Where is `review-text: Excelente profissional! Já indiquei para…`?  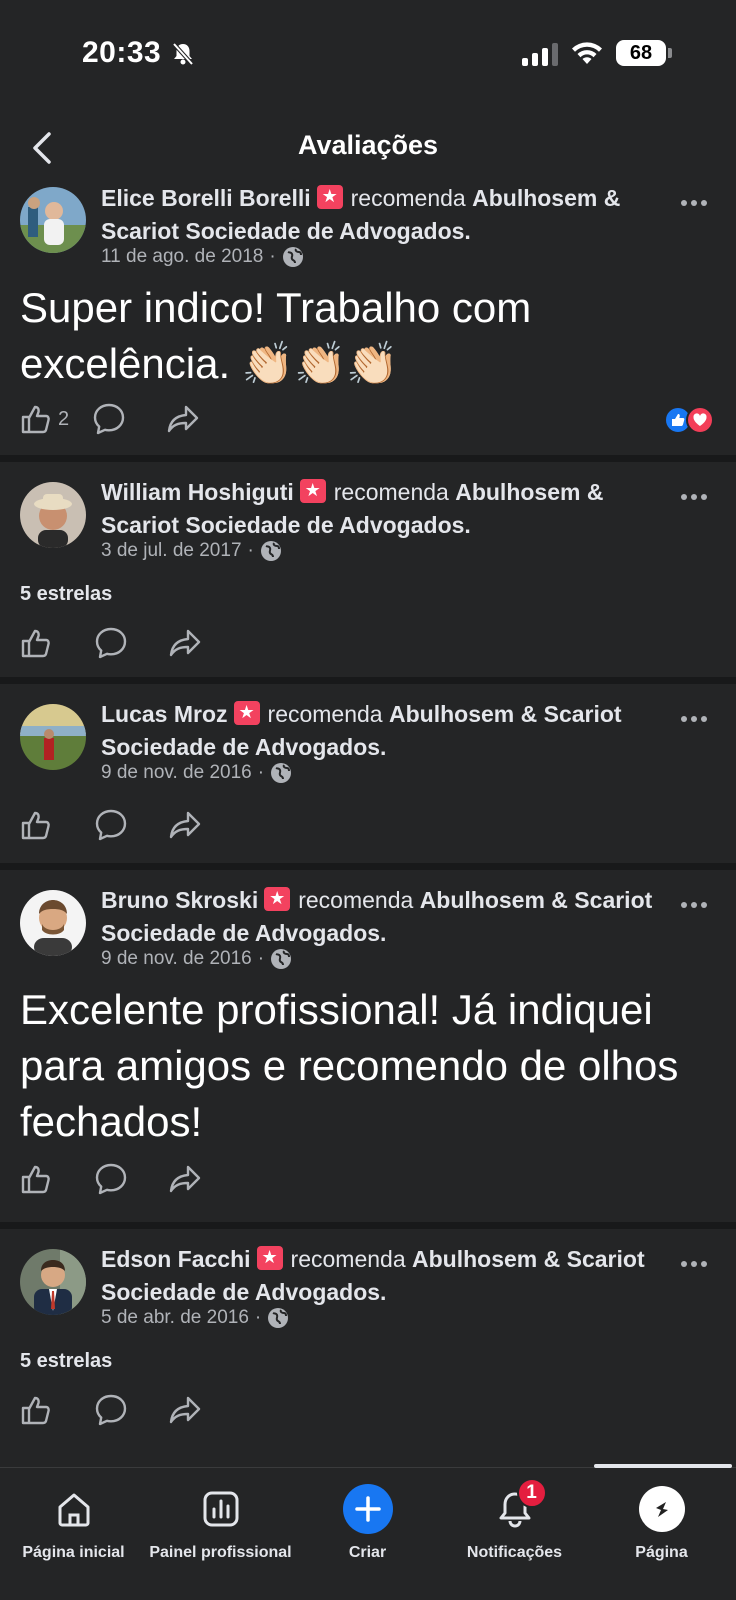 review-text: Excelente profissional! Já indiquei para… is located at coordinates (349, 1065).